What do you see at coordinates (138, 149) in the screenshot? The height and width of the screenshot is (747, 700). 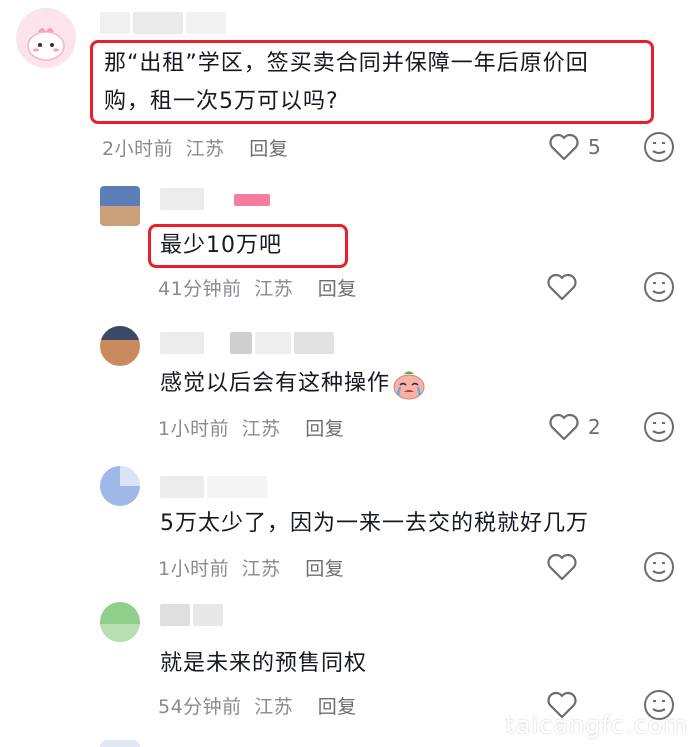 I see `comment-time: 2小时前` at bounding box center [138, 149].